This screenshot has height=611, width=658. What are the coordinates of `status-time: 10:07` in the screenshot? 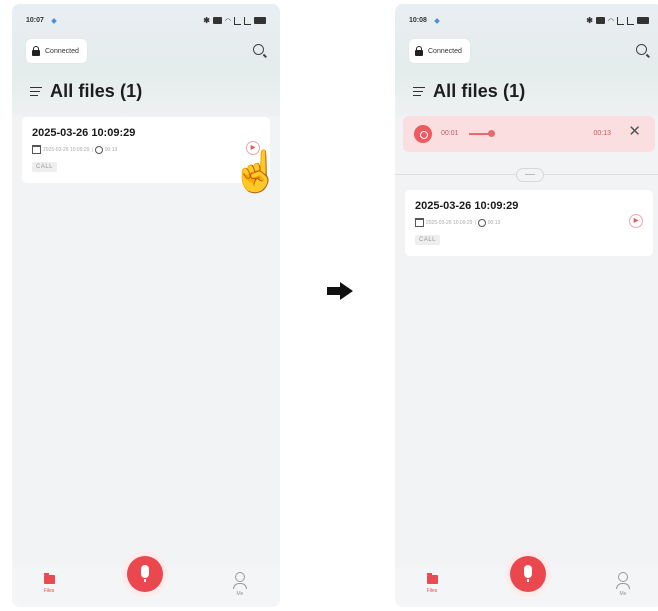 It's located at (35, 20).